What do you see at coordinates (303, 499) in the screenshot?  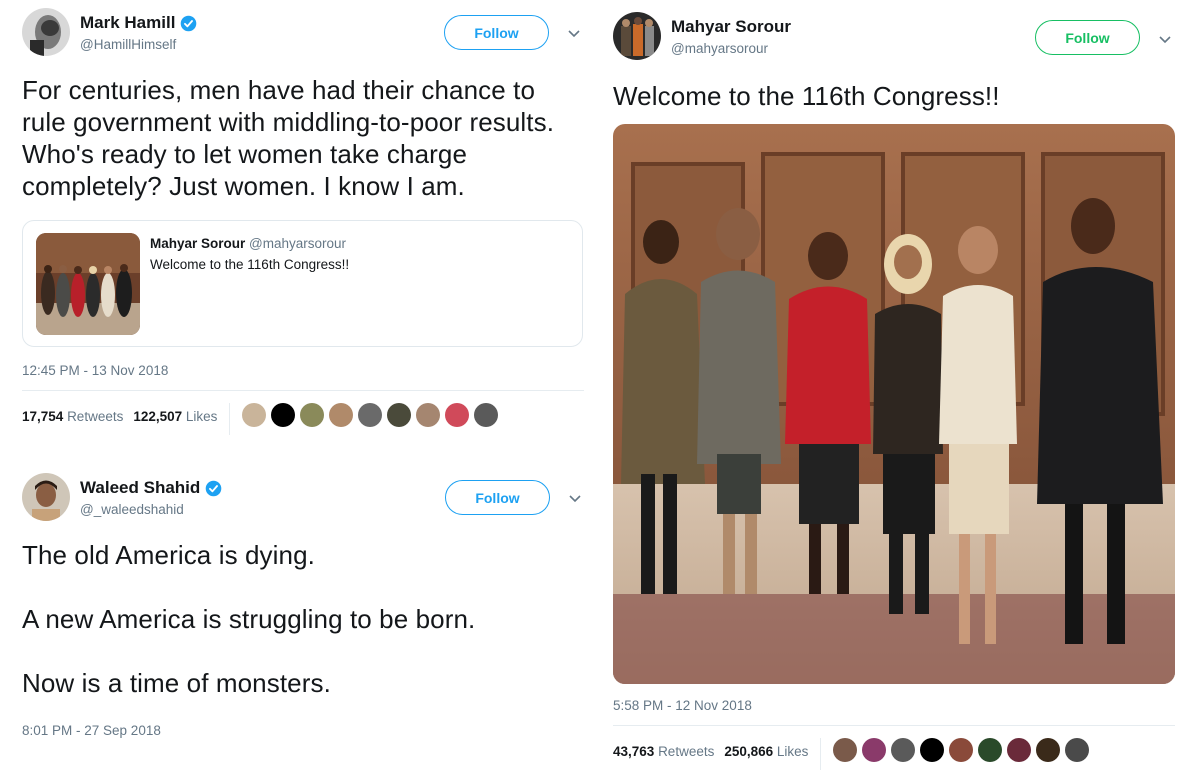 I see `tweet-header: Waleed Shahid @_waleedshahid Follow` at bounding box center [303, 499].